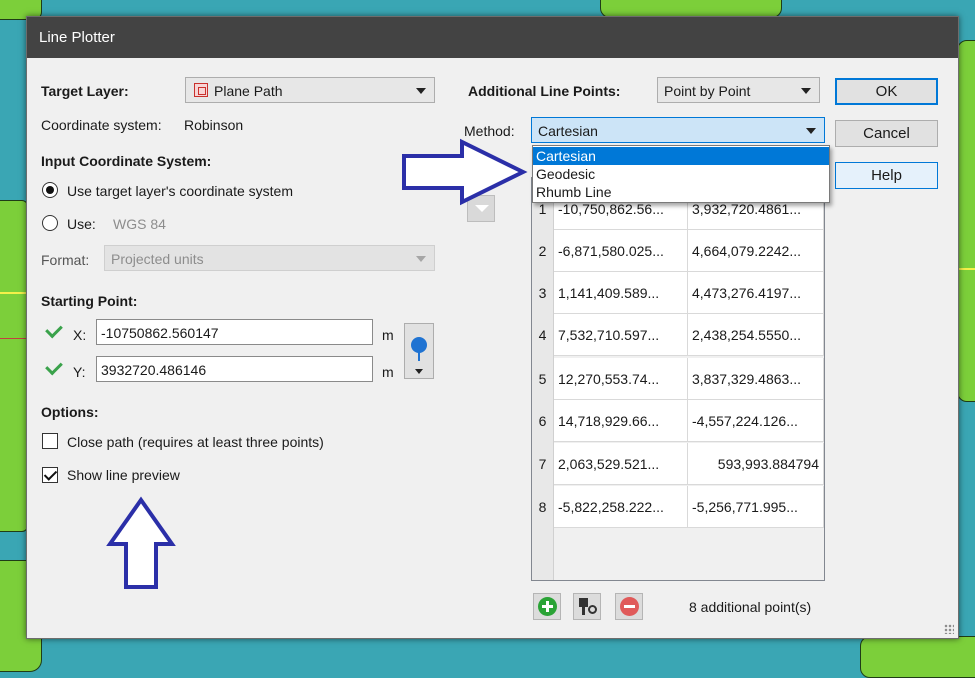  Describe the element at coordinates (681, 156) in the screenshot. I see `method-option-cartesian: Cartesian` at that location.